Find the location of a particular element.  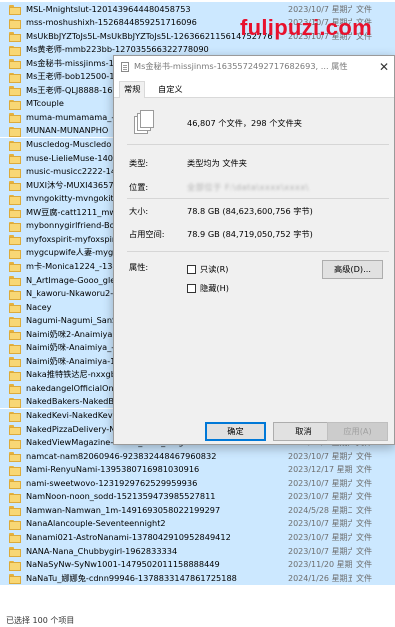

location-value: 全部位于 F:\data\xxxx\xxxx\ is located at coordinates (248, 187).